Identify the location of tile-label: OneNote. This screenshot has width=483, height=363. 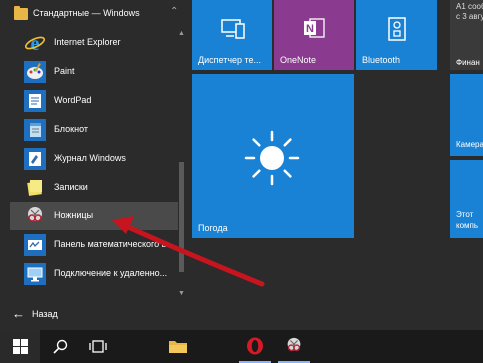
(298, 60).